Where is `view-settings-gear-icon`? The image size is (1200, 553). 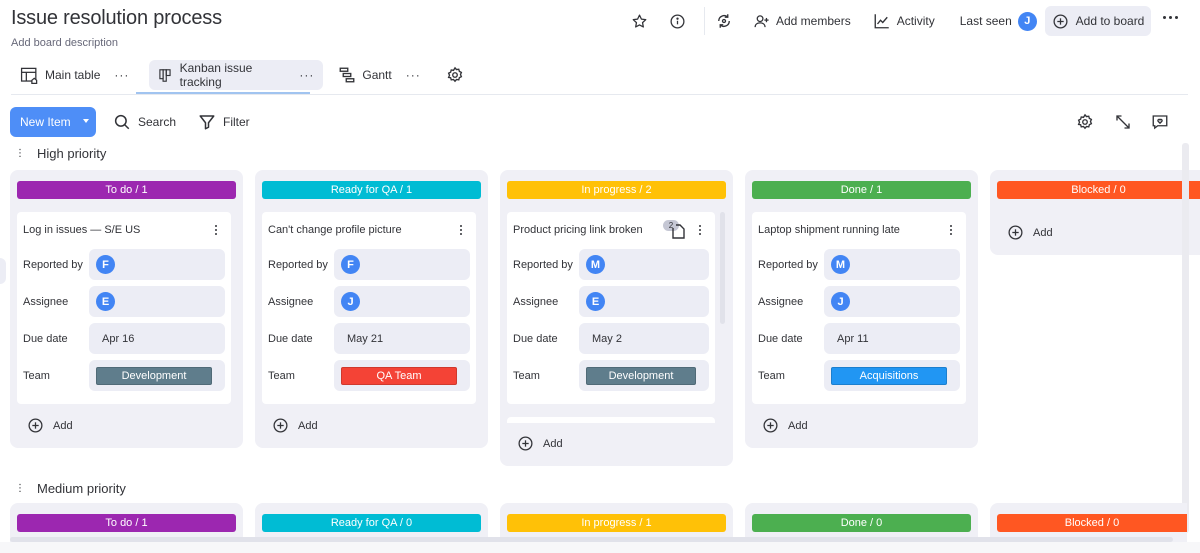 view-settings-gear-icon is located at coordinates (455, 75).